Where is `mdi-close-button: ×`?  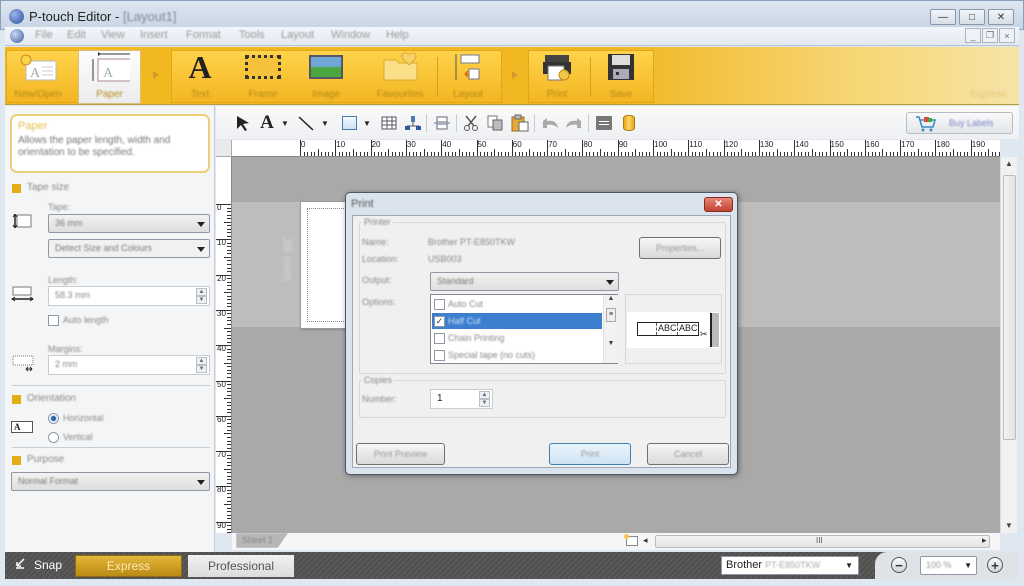 mdi-close-button: × is located at coordinates (1007, 35).